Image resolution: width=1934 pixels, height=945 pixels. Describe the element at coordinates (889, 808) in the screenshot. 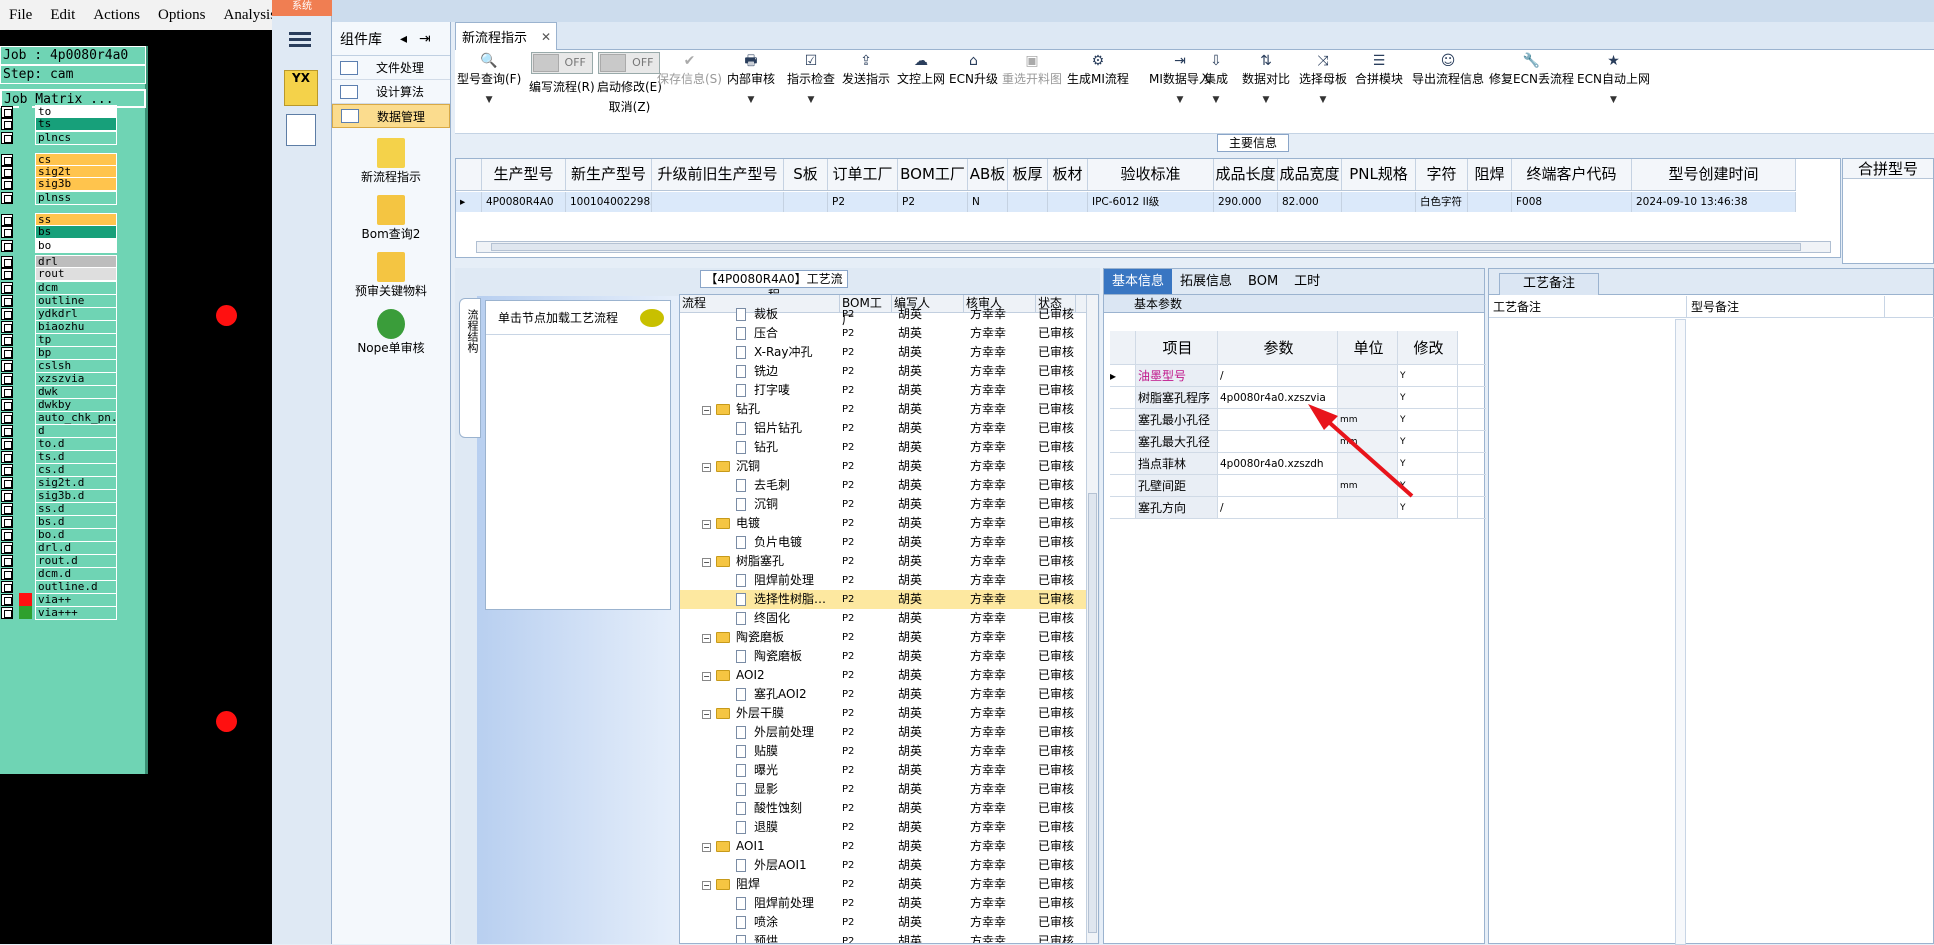

I see `flow-tree-row: 酸性蚀刻 P2 胡英 方幸幸 已审核` at that location.